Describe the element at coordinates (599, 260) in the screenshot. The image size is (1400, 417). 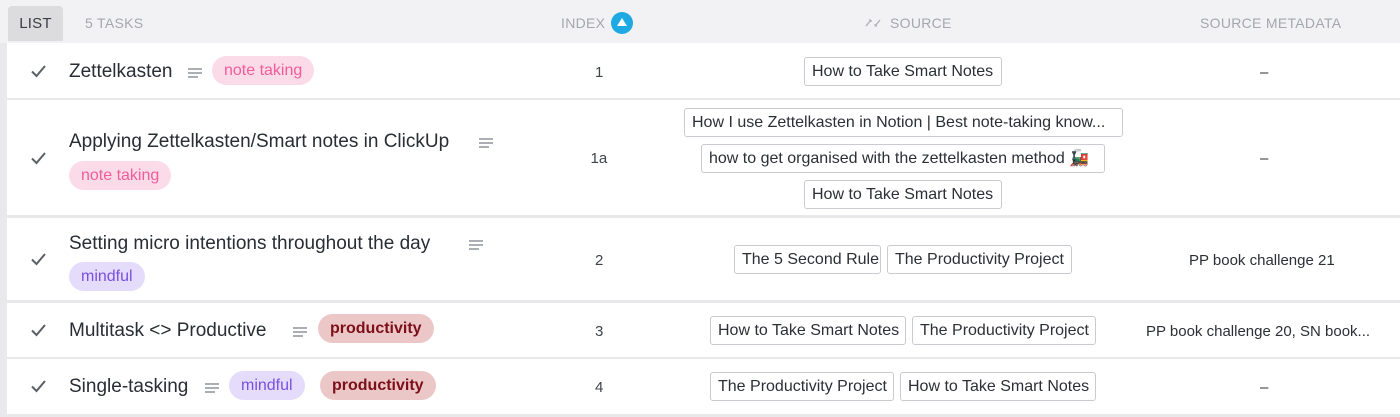
I see `task-index: 2` at that location.